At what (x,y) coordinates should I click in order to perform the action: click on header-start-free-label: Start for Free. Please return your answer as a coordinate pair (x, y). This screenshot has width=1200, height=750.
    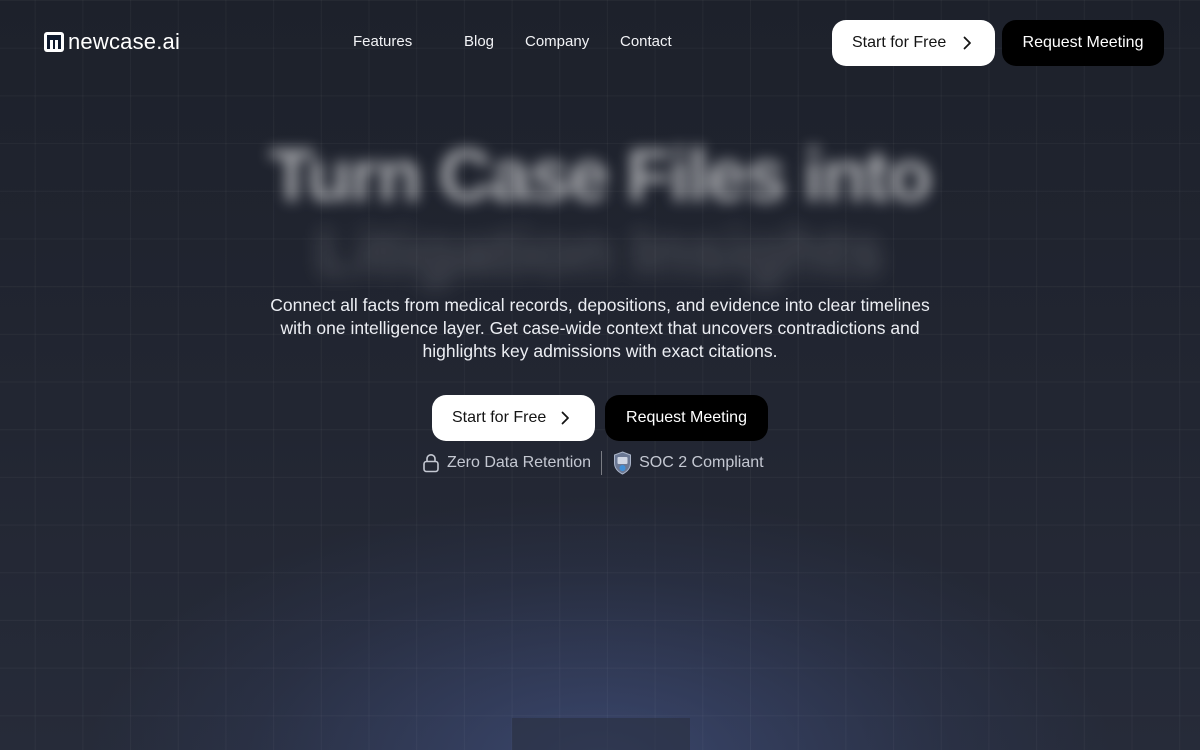
    Looking at the image, I should click on (899, 42).